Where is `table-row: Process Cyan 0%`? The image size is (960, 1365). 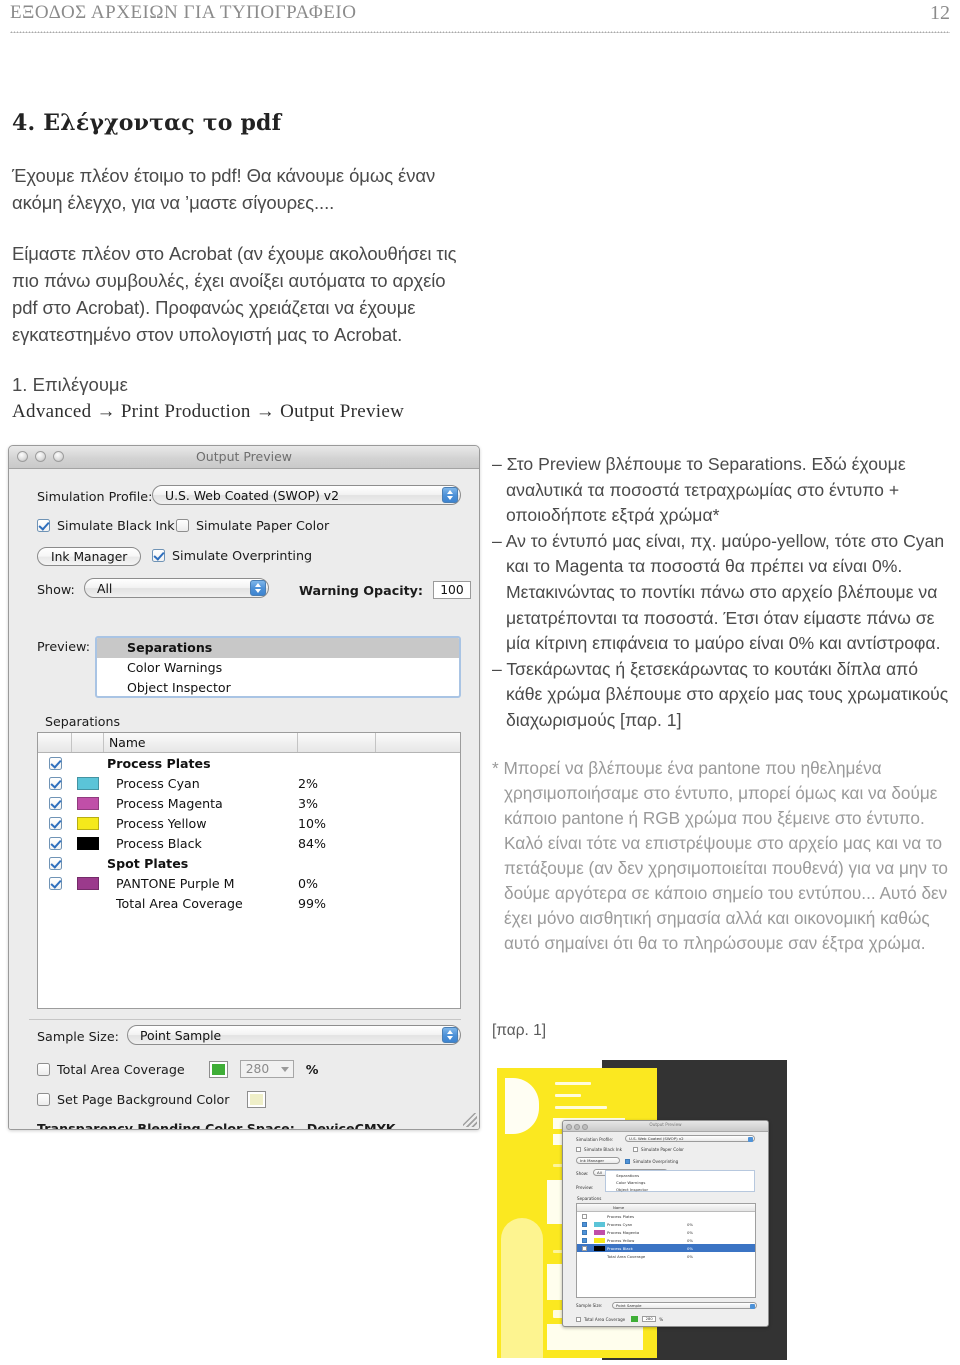
table-row: Process Cyan 0% is located at coordinates (666, 1224).